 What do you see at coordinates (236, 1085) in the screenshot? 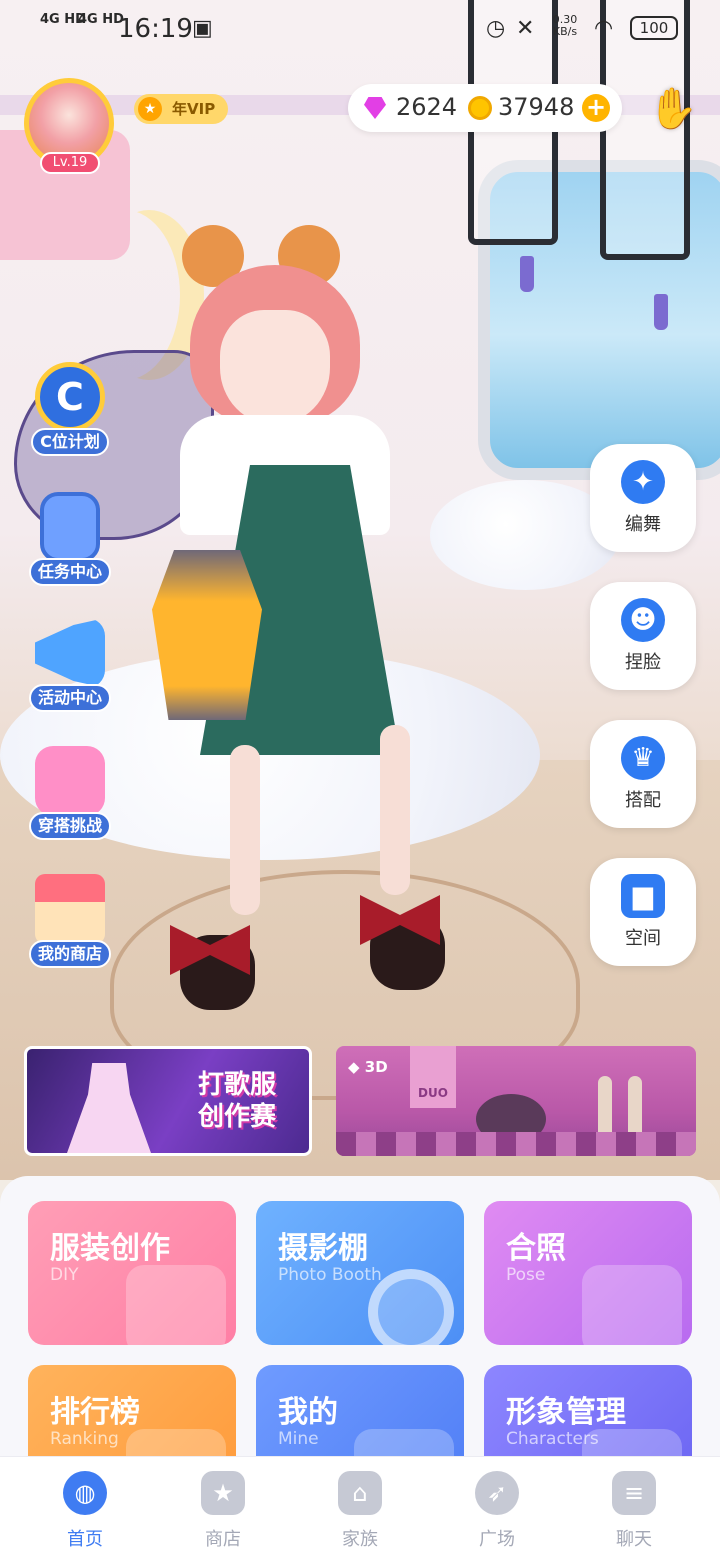
I see `banner-title-line1: 打歌服` at bounding box center [236, 1085].